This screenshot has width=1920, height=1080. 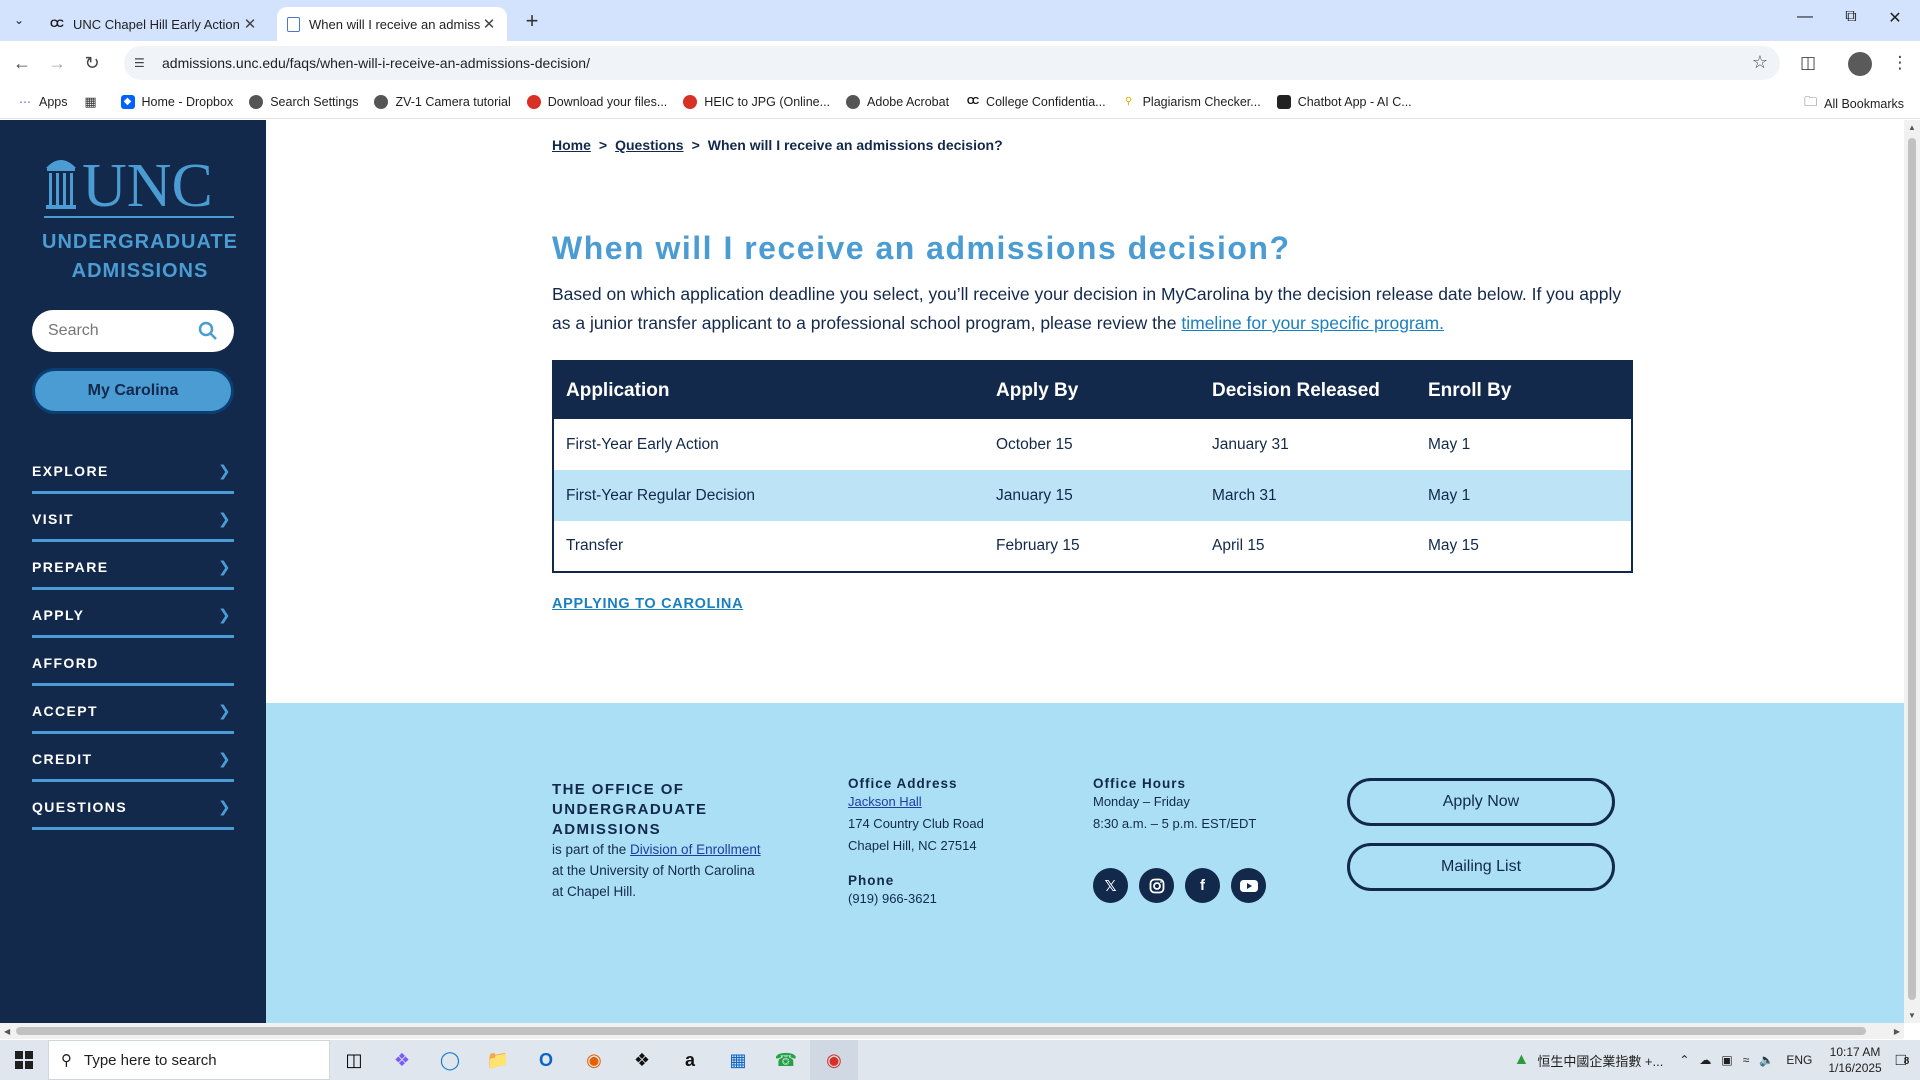 I want to click on sidebar-search: Search, so click(x=133, y=331).